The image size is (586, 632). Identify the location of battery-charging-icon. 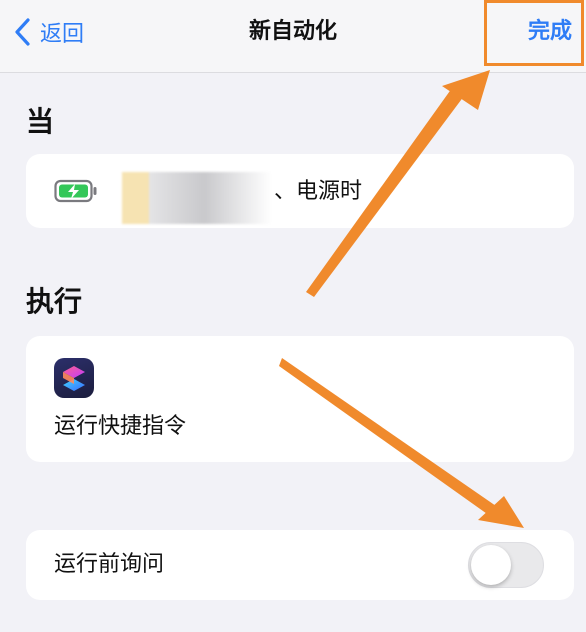
(75, 191).